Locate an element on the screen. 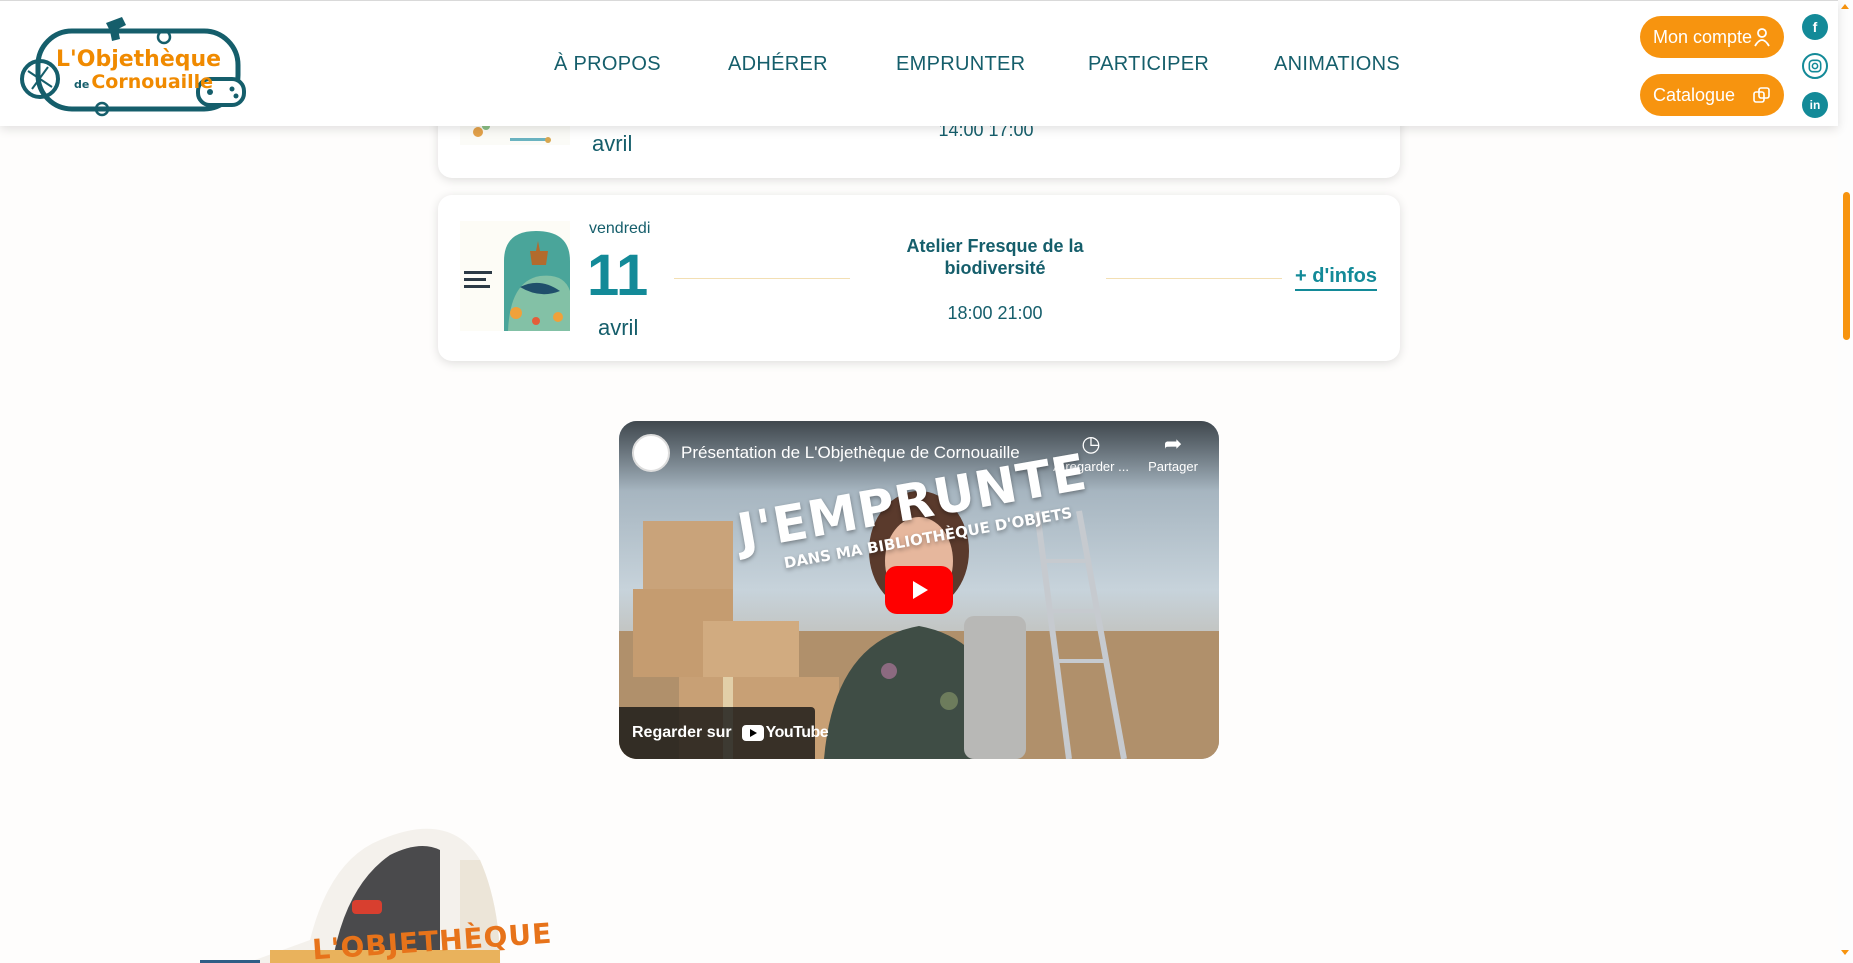 The width and height of the screenshot is (1853, 963). youtube-logo: YouTube is located at coordinates (785, 733).